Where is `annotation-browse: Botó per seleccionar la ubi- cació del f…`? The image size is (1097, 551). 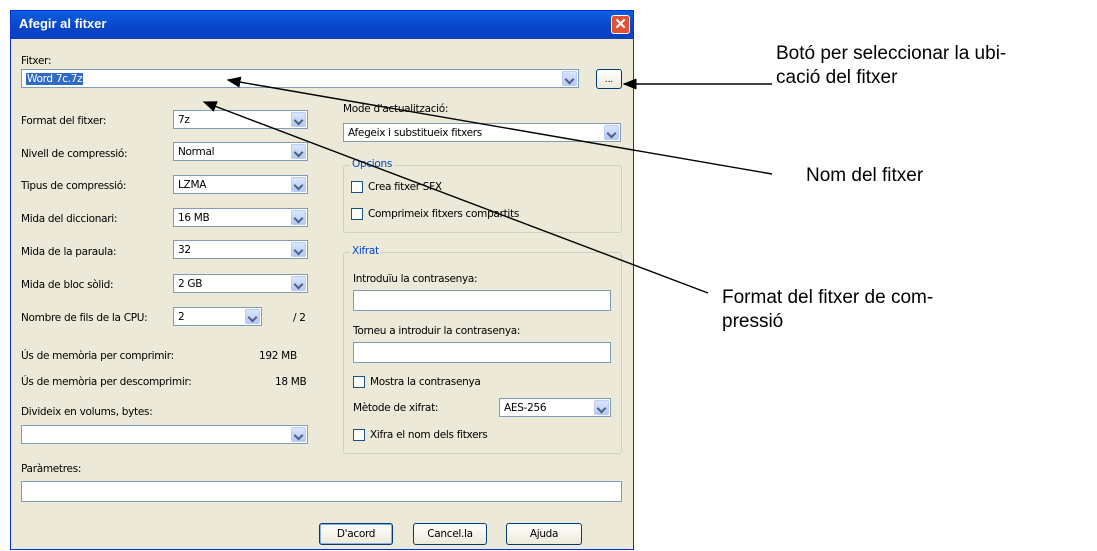
annotation-browse: Botó per seleccionar la ubi- cació del f… is located at coordinates (891, 66).